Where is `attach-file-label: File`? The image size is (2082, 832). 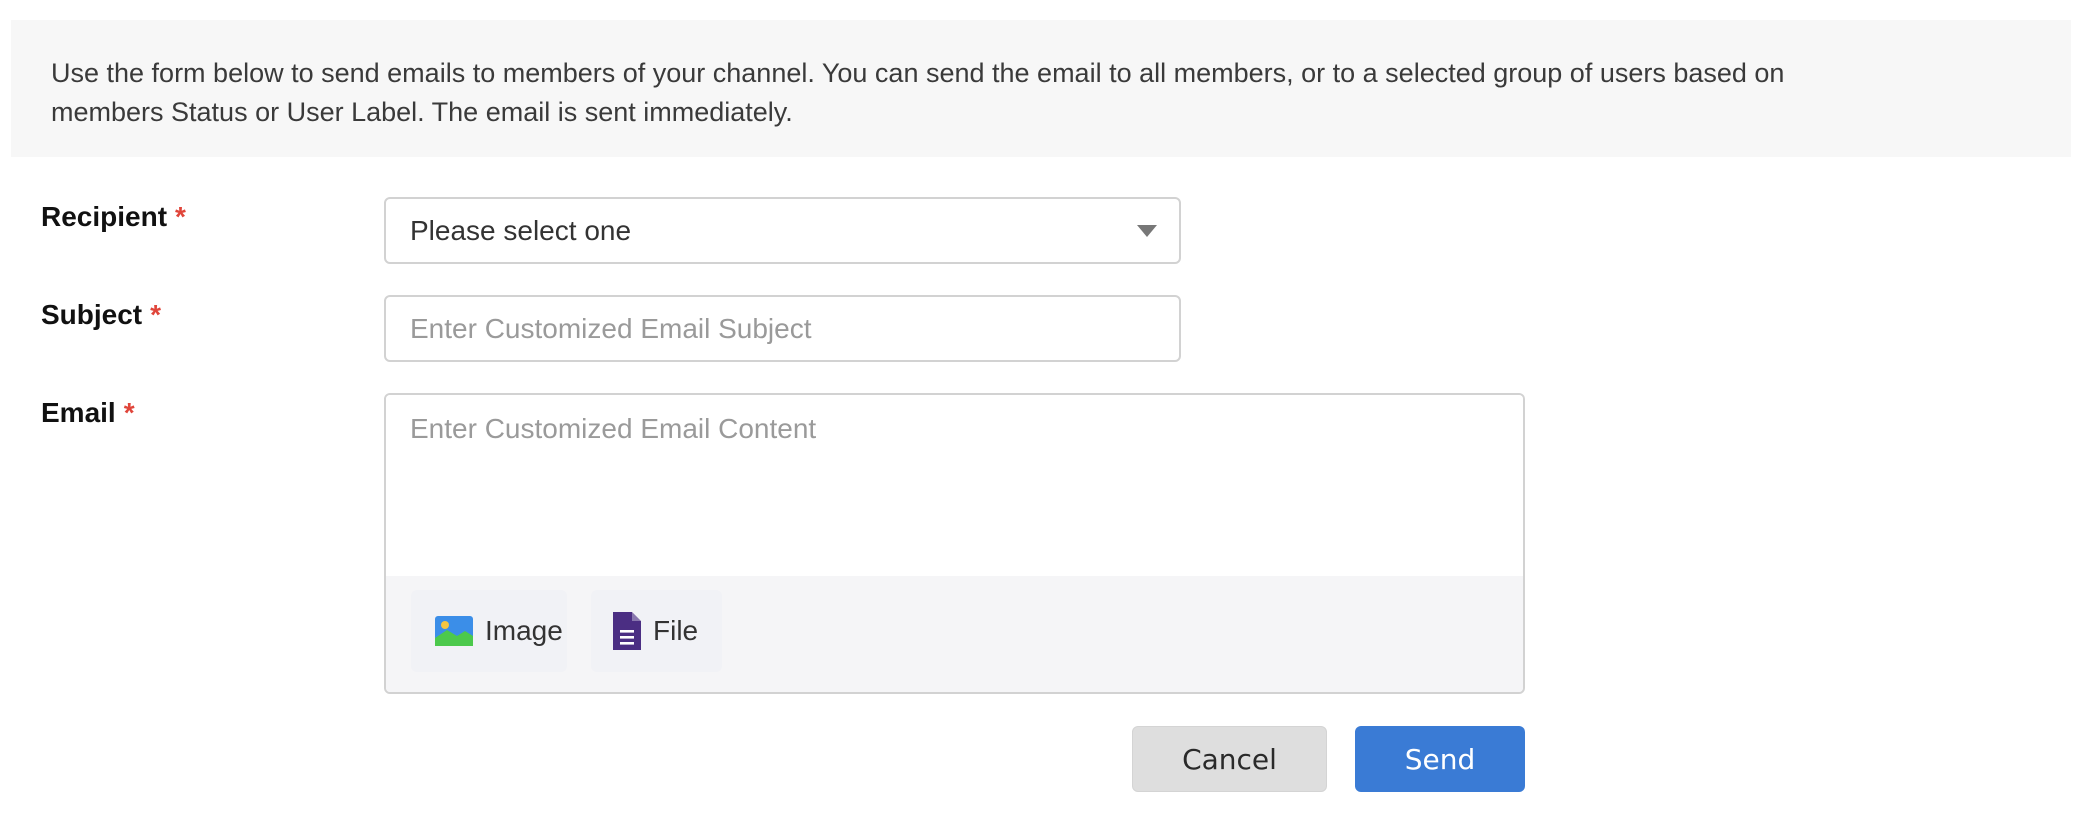 attach-file-label: File is located at coordinates (676, 630).